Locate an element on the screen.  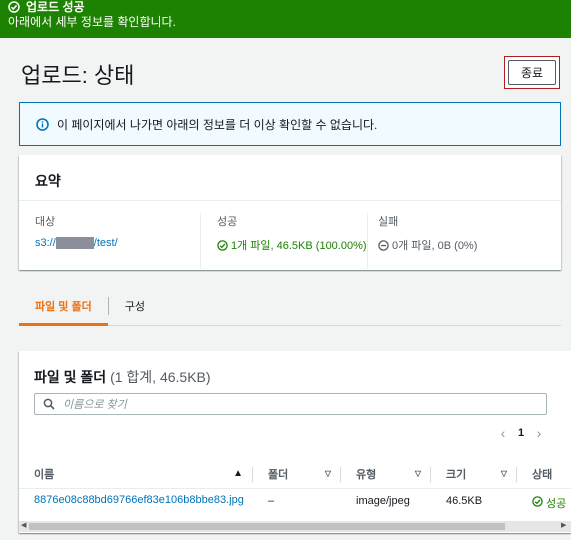
info-alert: 이 페이지에서 나가면 아래의 정보를 더 이상 확인할 수 없습니다. is located at coordinates (290, 124).